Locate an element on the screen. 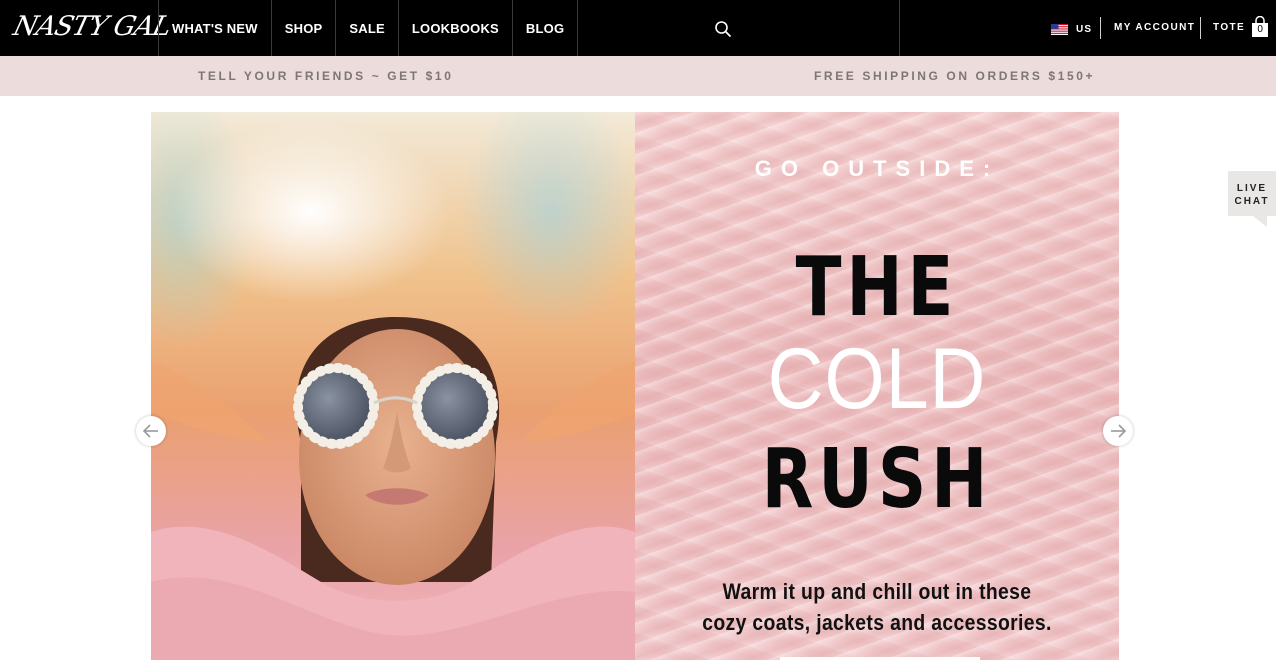 The image size is (1276, 660). search-icon is located at coordinates (723, 29).